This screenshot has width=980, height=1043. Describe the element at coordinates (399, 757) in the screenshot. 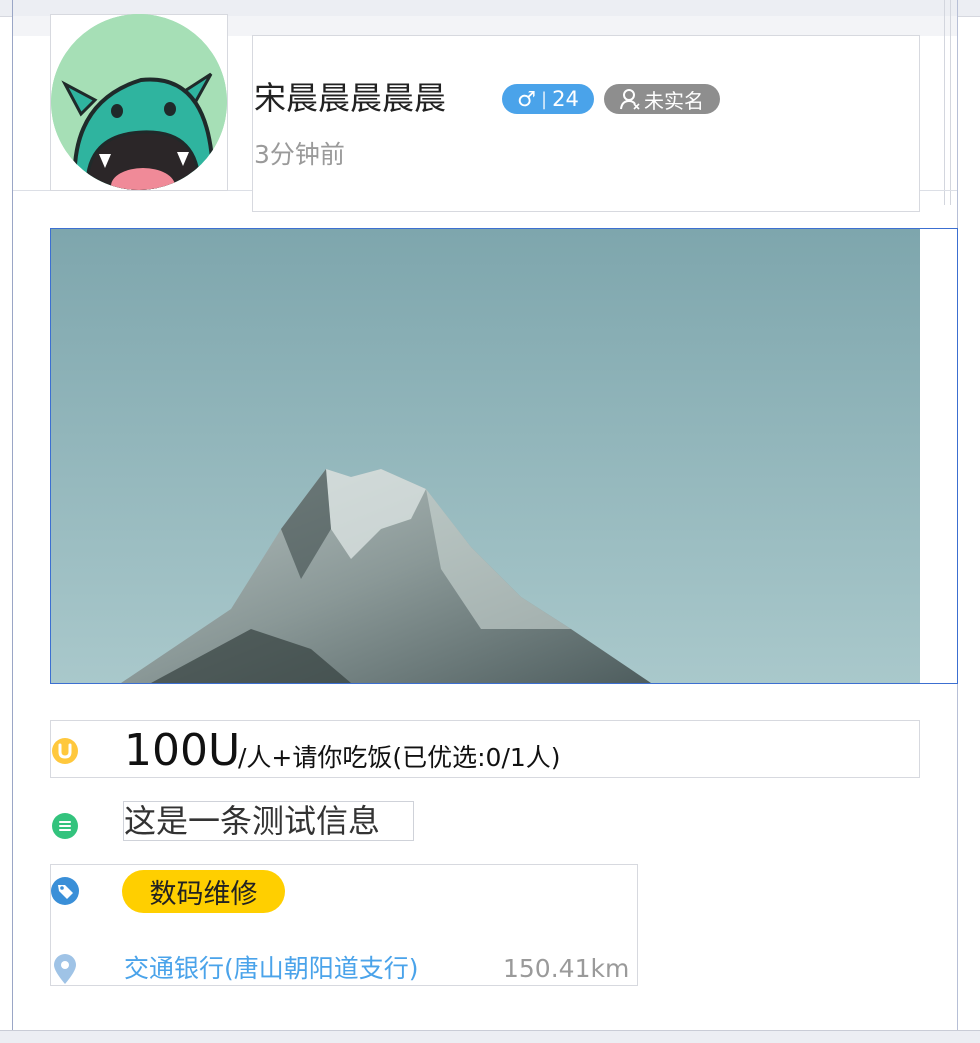

I see `reward-detail: /人+请你吃饭(已优选:0/1人)` at that location.